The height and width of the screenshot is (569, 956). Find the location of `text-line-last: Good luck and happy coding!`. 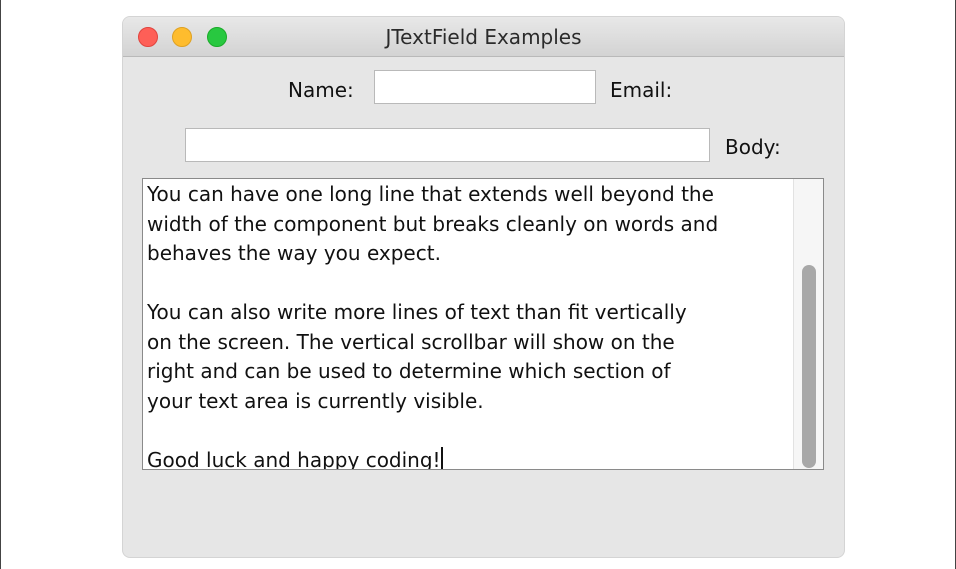

text-line-last: Good luck and happy coding! is located at coordinates (472, 458).